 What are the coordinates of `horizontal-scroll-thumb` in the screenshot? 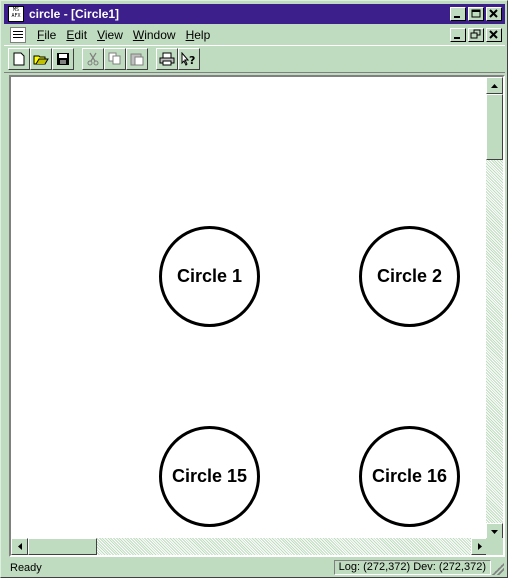 It's located at (62, 546).